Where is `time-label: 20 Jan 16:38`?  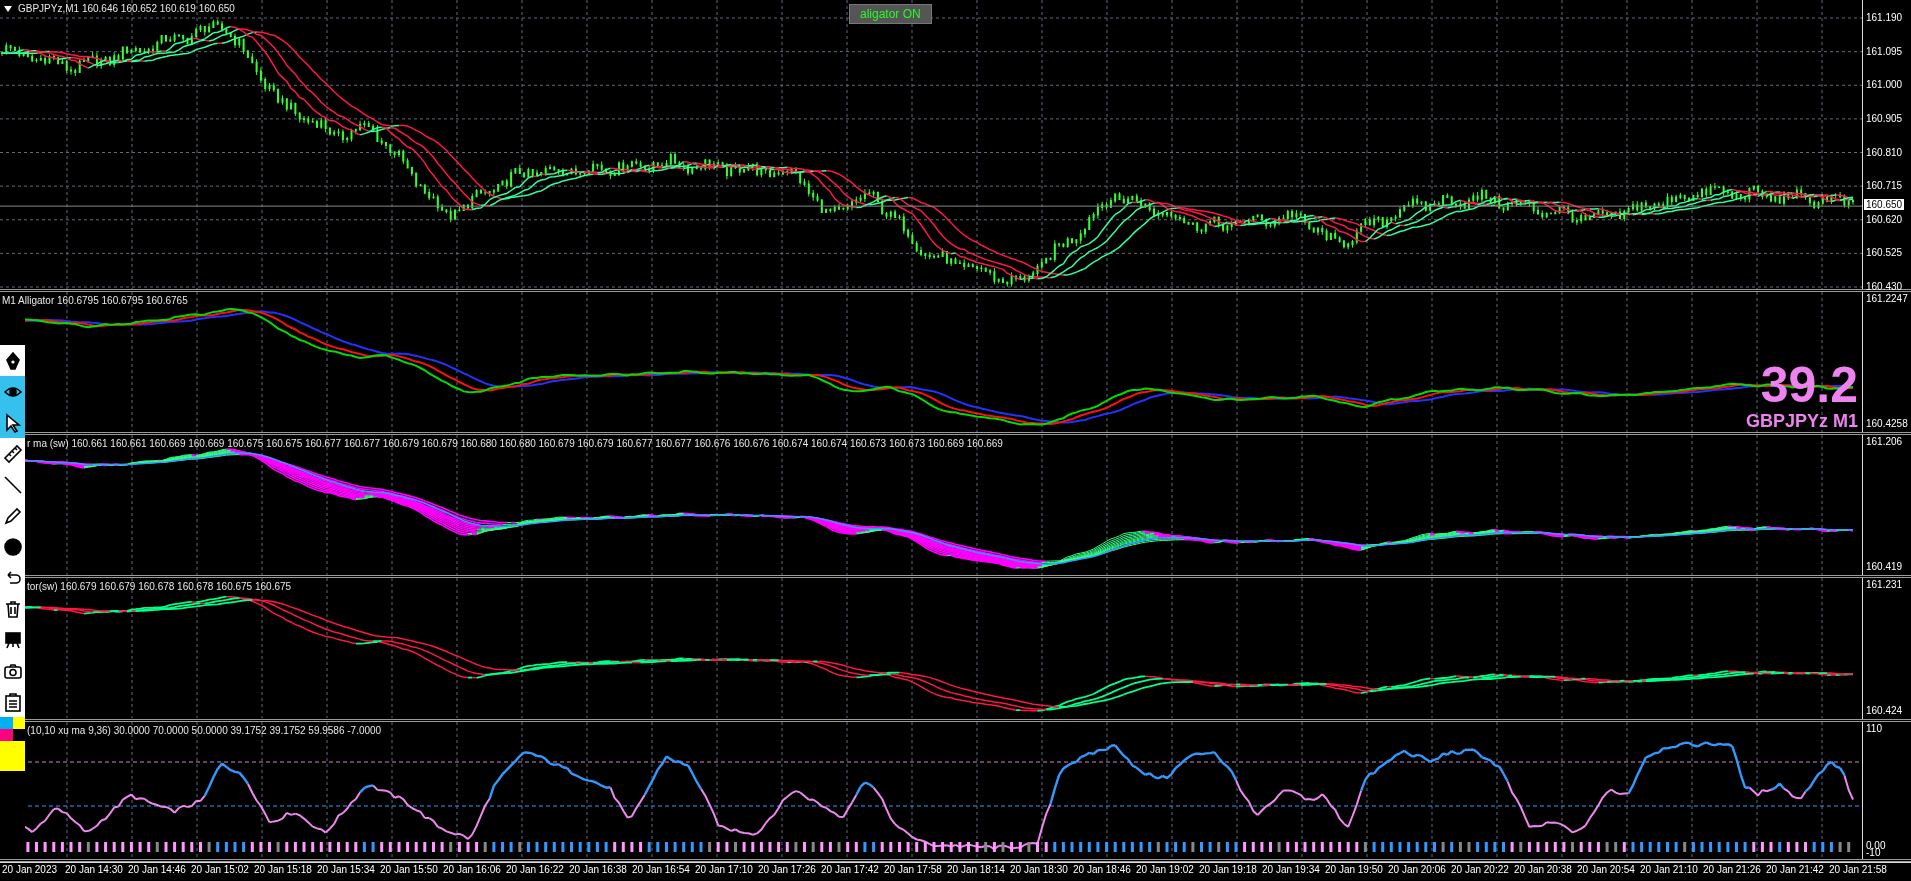
time-label: 20 Jan 16:38 is located at coordinates (598, 870).